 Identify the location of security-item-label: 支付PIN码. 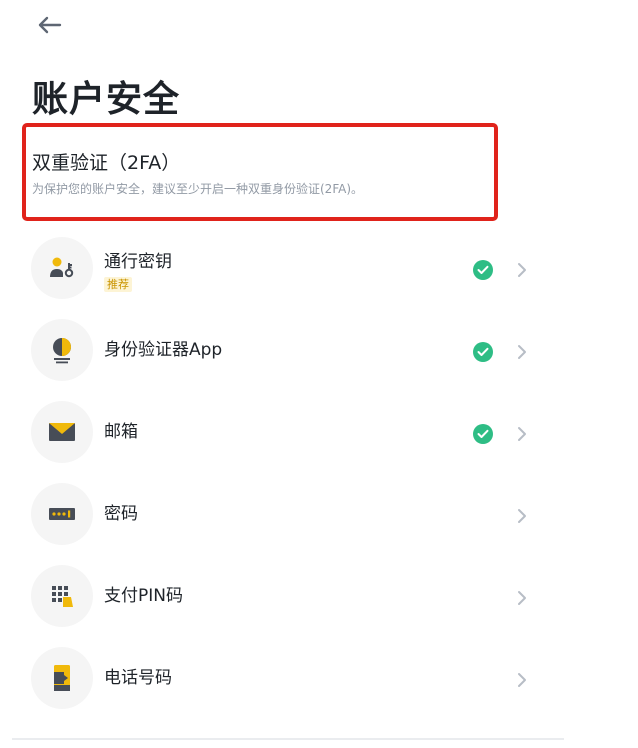
(143, 596).